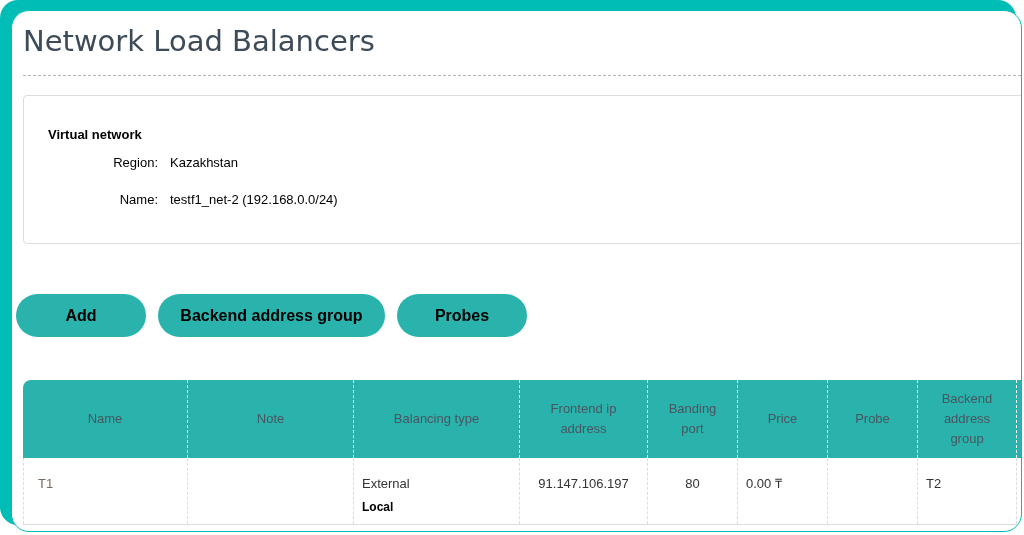  What do you see at coordinates (46, 483) in the screenshot?
I see `table-cell: T1` at bounding box center [46, 483].